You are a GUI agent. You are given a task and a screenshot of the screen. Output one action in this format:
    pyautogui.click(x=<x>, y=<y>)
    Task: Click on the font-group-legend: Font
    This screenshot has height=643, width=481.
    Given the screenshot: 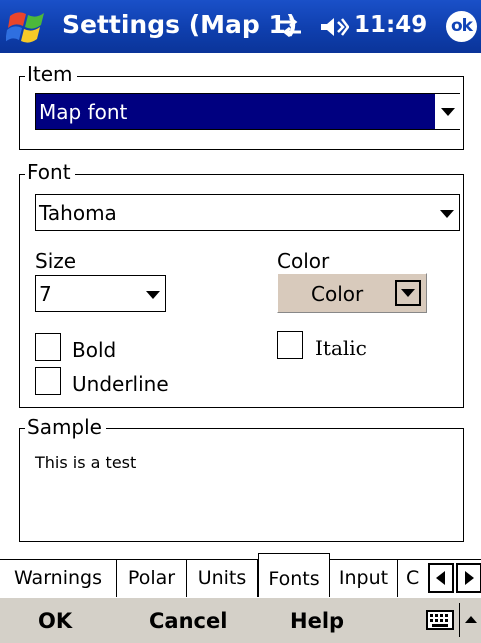 What is the action you would take?
    pyautogui.click(x=50, y=172)
    